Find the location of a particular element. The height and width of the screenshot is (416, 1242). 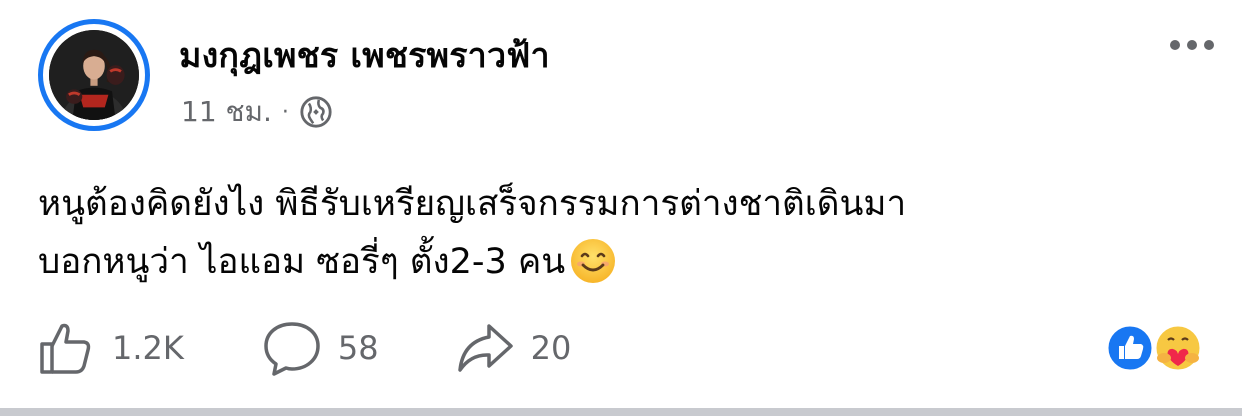

share-count: 20 is located at coordinates (551, 348).